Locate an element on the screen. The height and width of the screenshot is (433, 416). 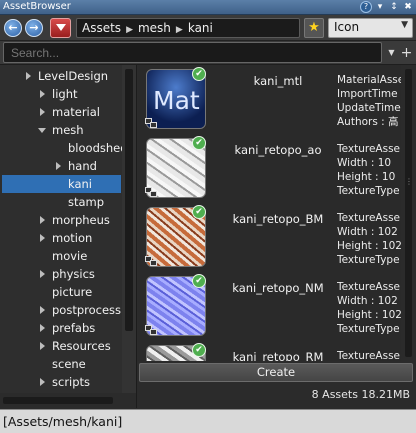
asset-list-vertical-scrollbar: ⋮ is located at coordinates (408, 213).